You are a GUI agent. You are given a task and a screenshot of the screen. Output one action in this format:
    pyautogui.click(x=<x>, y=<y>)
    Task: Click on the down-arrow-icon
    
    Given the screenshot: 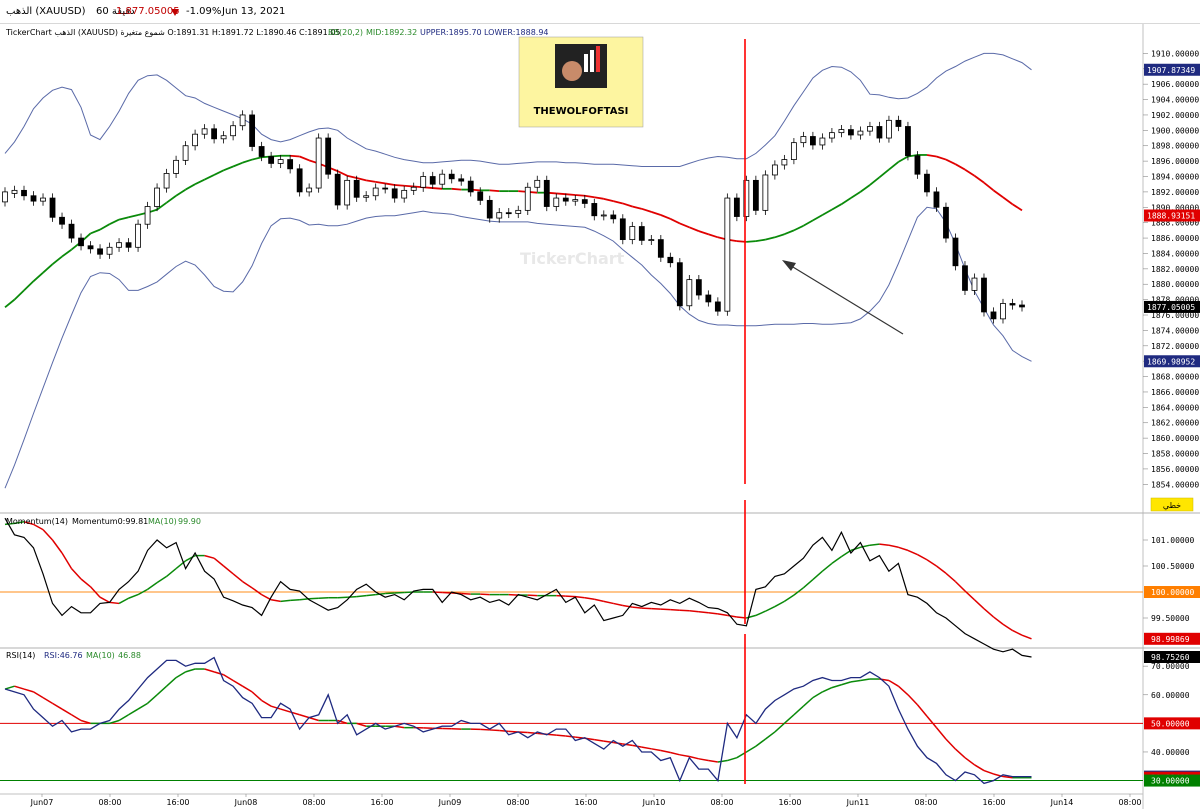 What is the action you would take?
    pyautogui.click(x=175, y=12)
    